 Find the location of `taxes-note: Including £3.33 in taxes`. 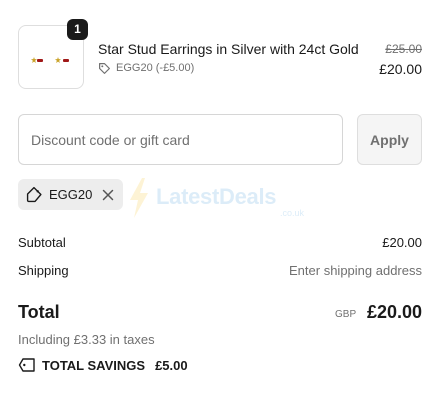

taxes-note: Including £3.33 in taxes is located at coordinates (86, 339).